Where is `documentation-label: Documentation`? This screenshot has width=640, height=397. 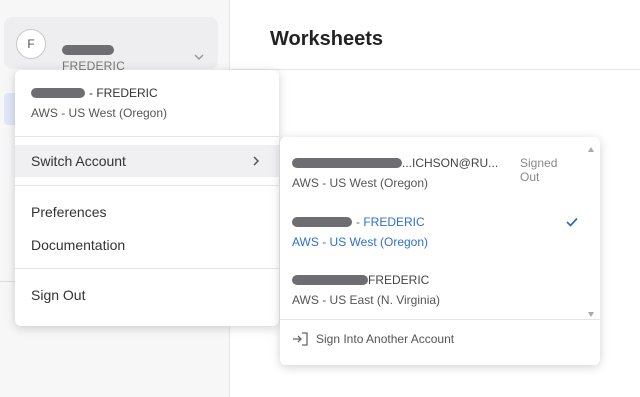
documentation-label: Documentation is located at coordinates (78, 245).